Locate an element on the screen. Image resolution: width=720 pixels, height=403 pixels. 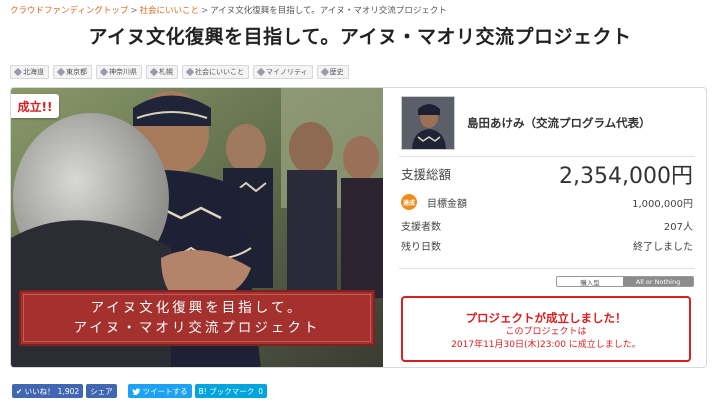
total-value: 2,354,000円 is located at coordinates (626, 176).